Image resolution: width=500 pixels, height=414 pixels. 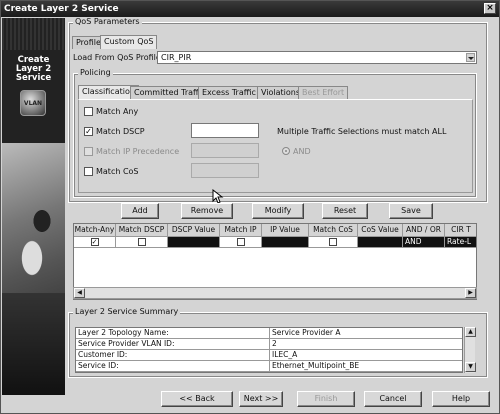 I want to click on save-button: Save, so click(x=411, y=211).